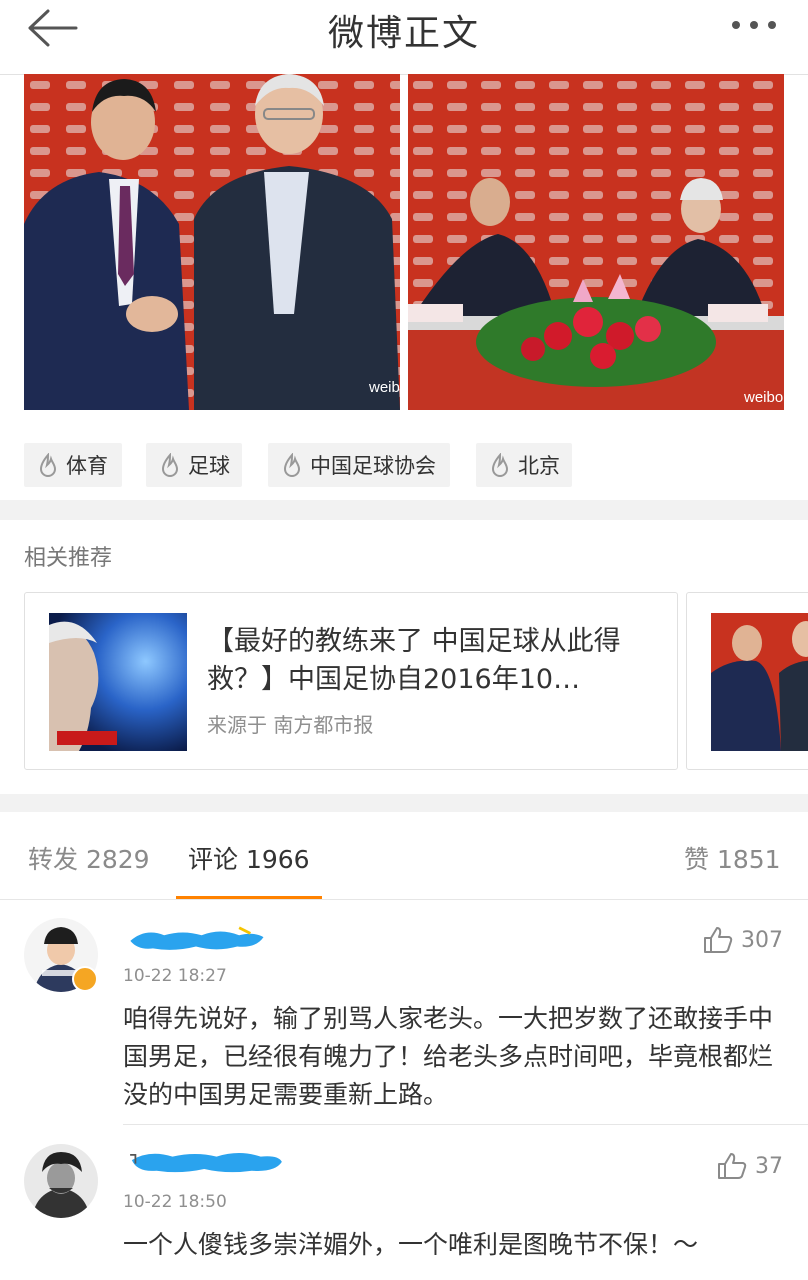 This screenshot has height=1280, width=808. What do you see at coordinates (403, 33) in the screenshot?
I see `page-title: 微博正文` at bounding box center [403, 33].